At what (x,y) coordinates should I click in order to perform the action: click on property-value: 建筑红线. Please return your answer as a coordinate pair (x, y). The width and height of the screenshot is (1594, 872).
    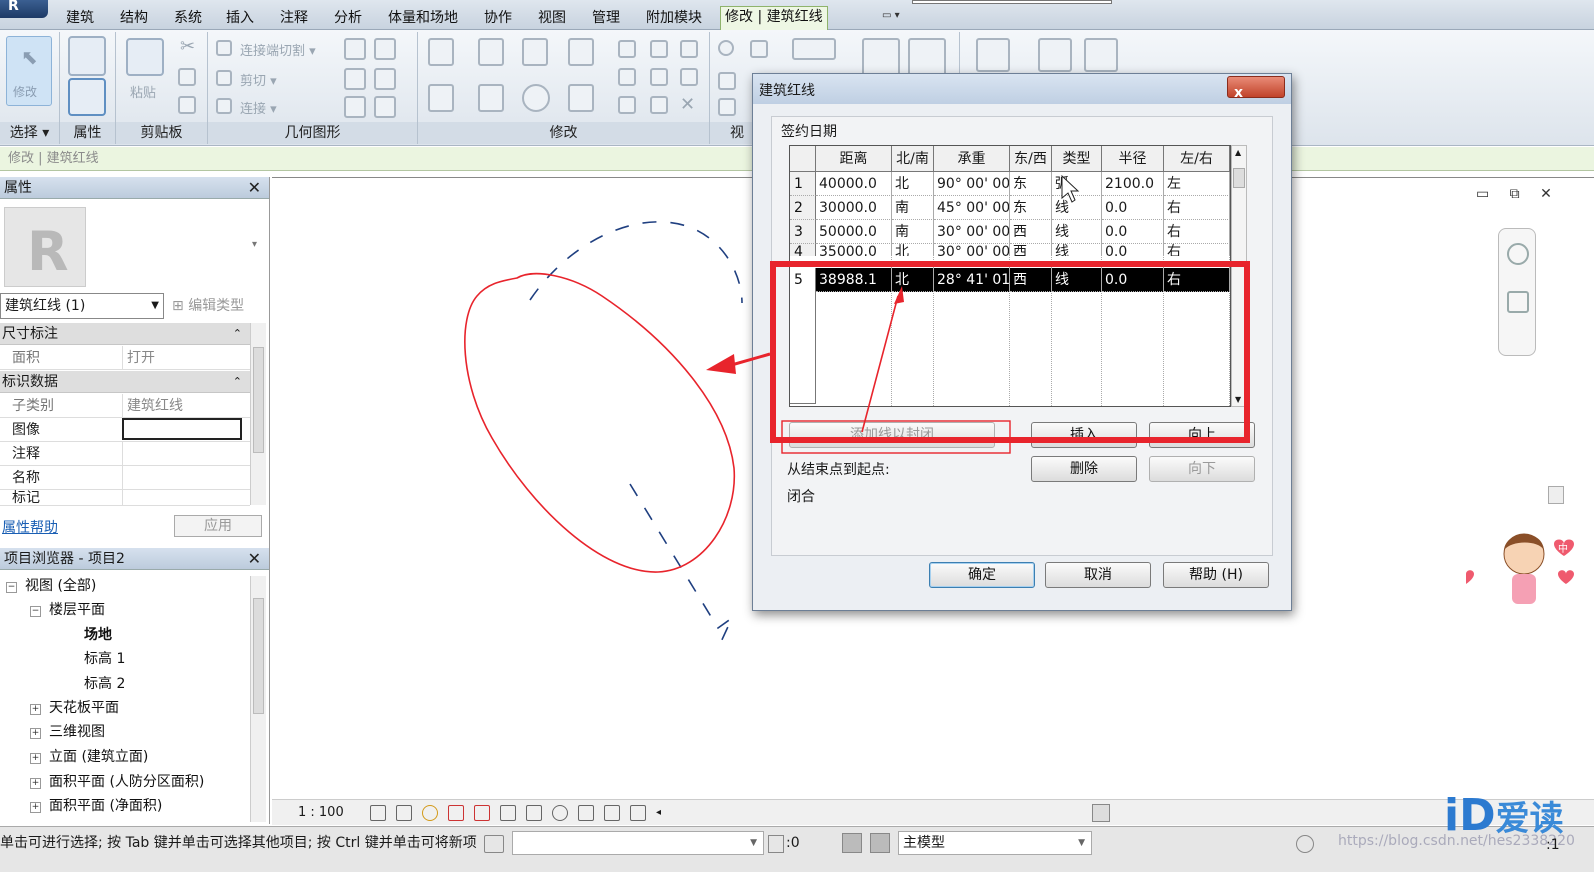
    Looking at the image, I should click on (182, 406).